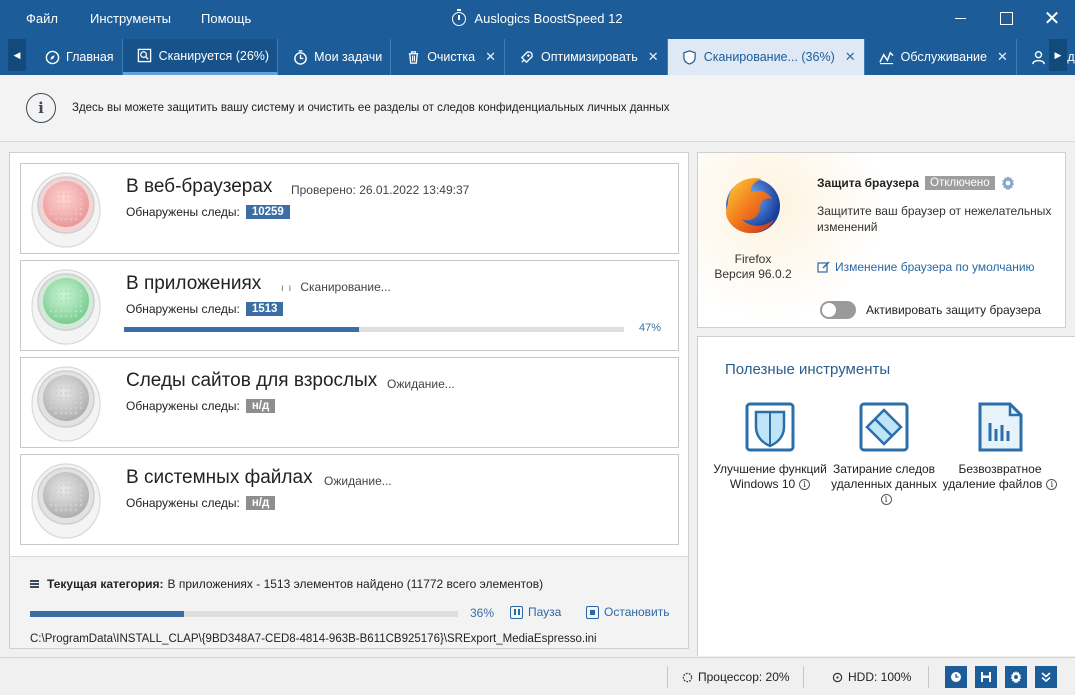 This screenshot has width=1075, height=695. I want to click on maximize-button, so click(1006, 18).